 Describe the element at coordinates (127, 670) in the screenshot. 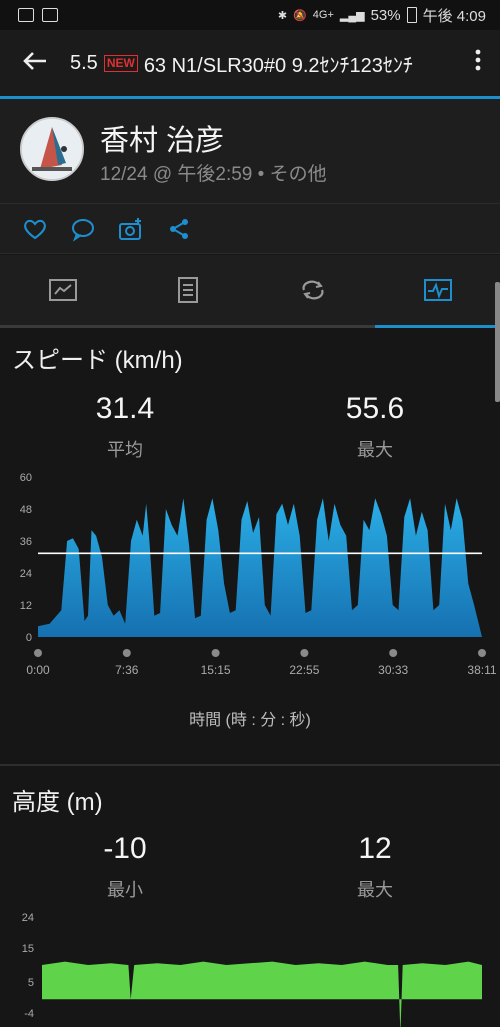

I see `x-tick-label: 7:36` at that location.